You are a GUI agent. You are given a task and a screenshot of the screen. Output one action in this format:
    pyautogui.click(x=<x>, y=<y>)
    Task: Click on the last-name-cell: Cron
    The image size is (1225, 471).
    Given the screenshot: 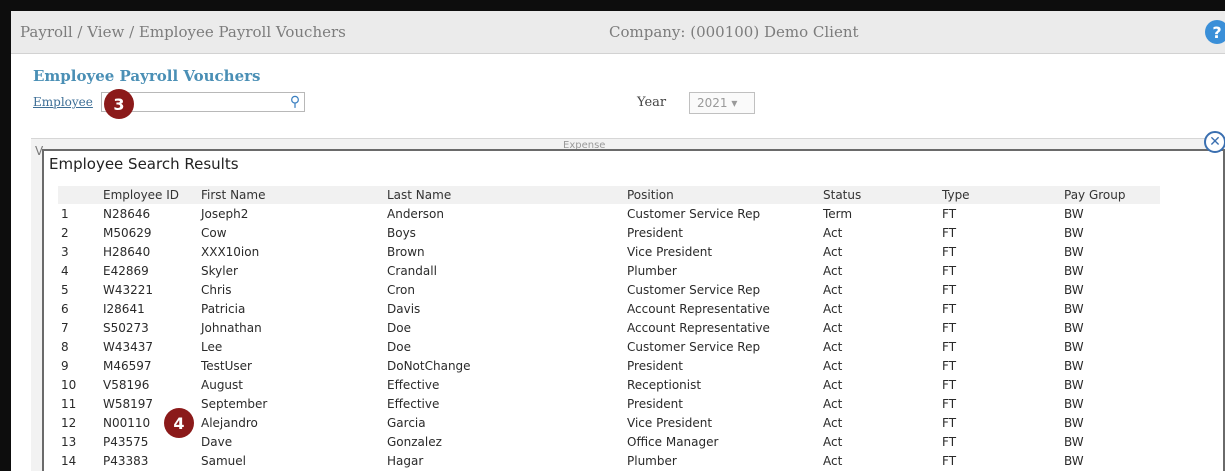 What is the action you would take?
    pyautogui.click(x=401, y=289)
    